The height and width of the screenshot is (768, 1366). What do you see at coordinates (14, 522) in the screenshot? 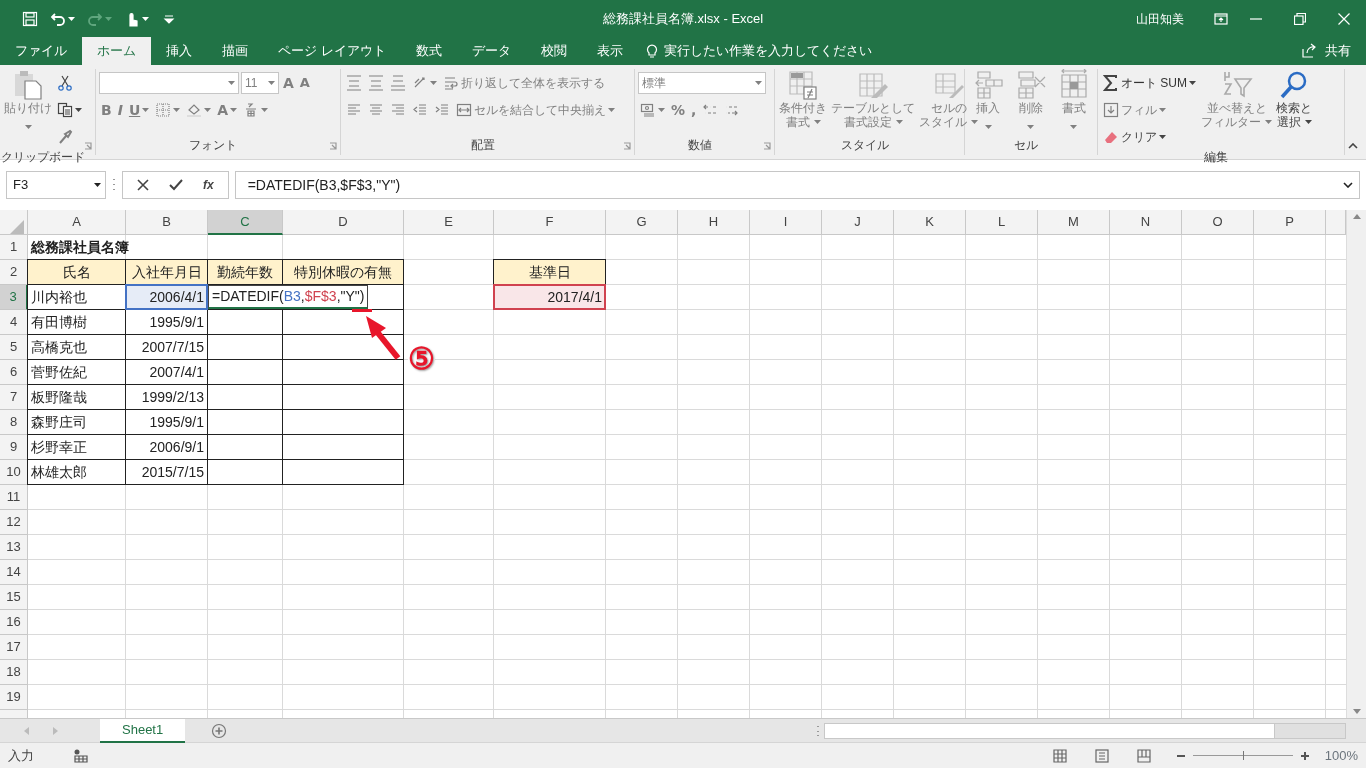
I see `row-header: 12` at bounding box center [14, 522].